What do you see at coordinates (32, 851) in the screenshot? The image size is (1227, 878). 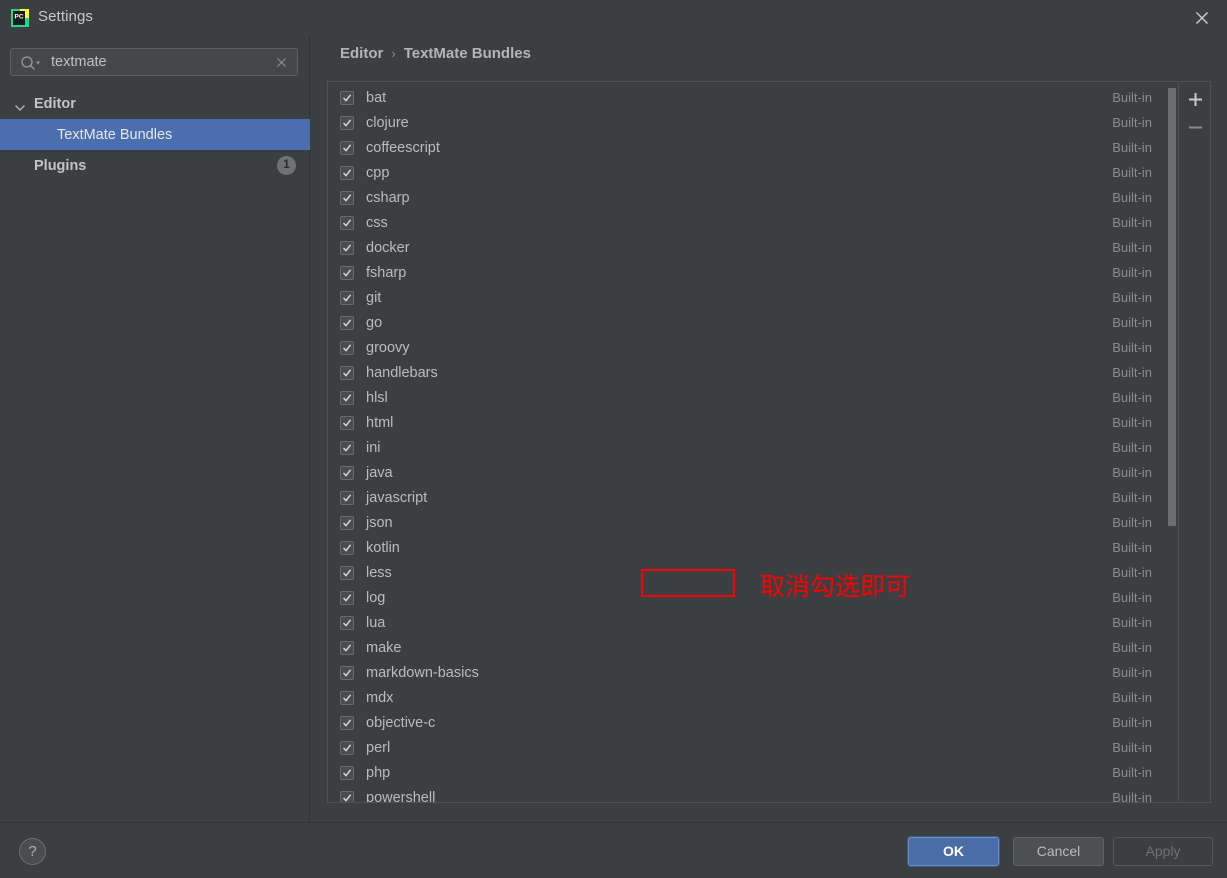 I see `help-button: ?` at bounding box center [32, 851].